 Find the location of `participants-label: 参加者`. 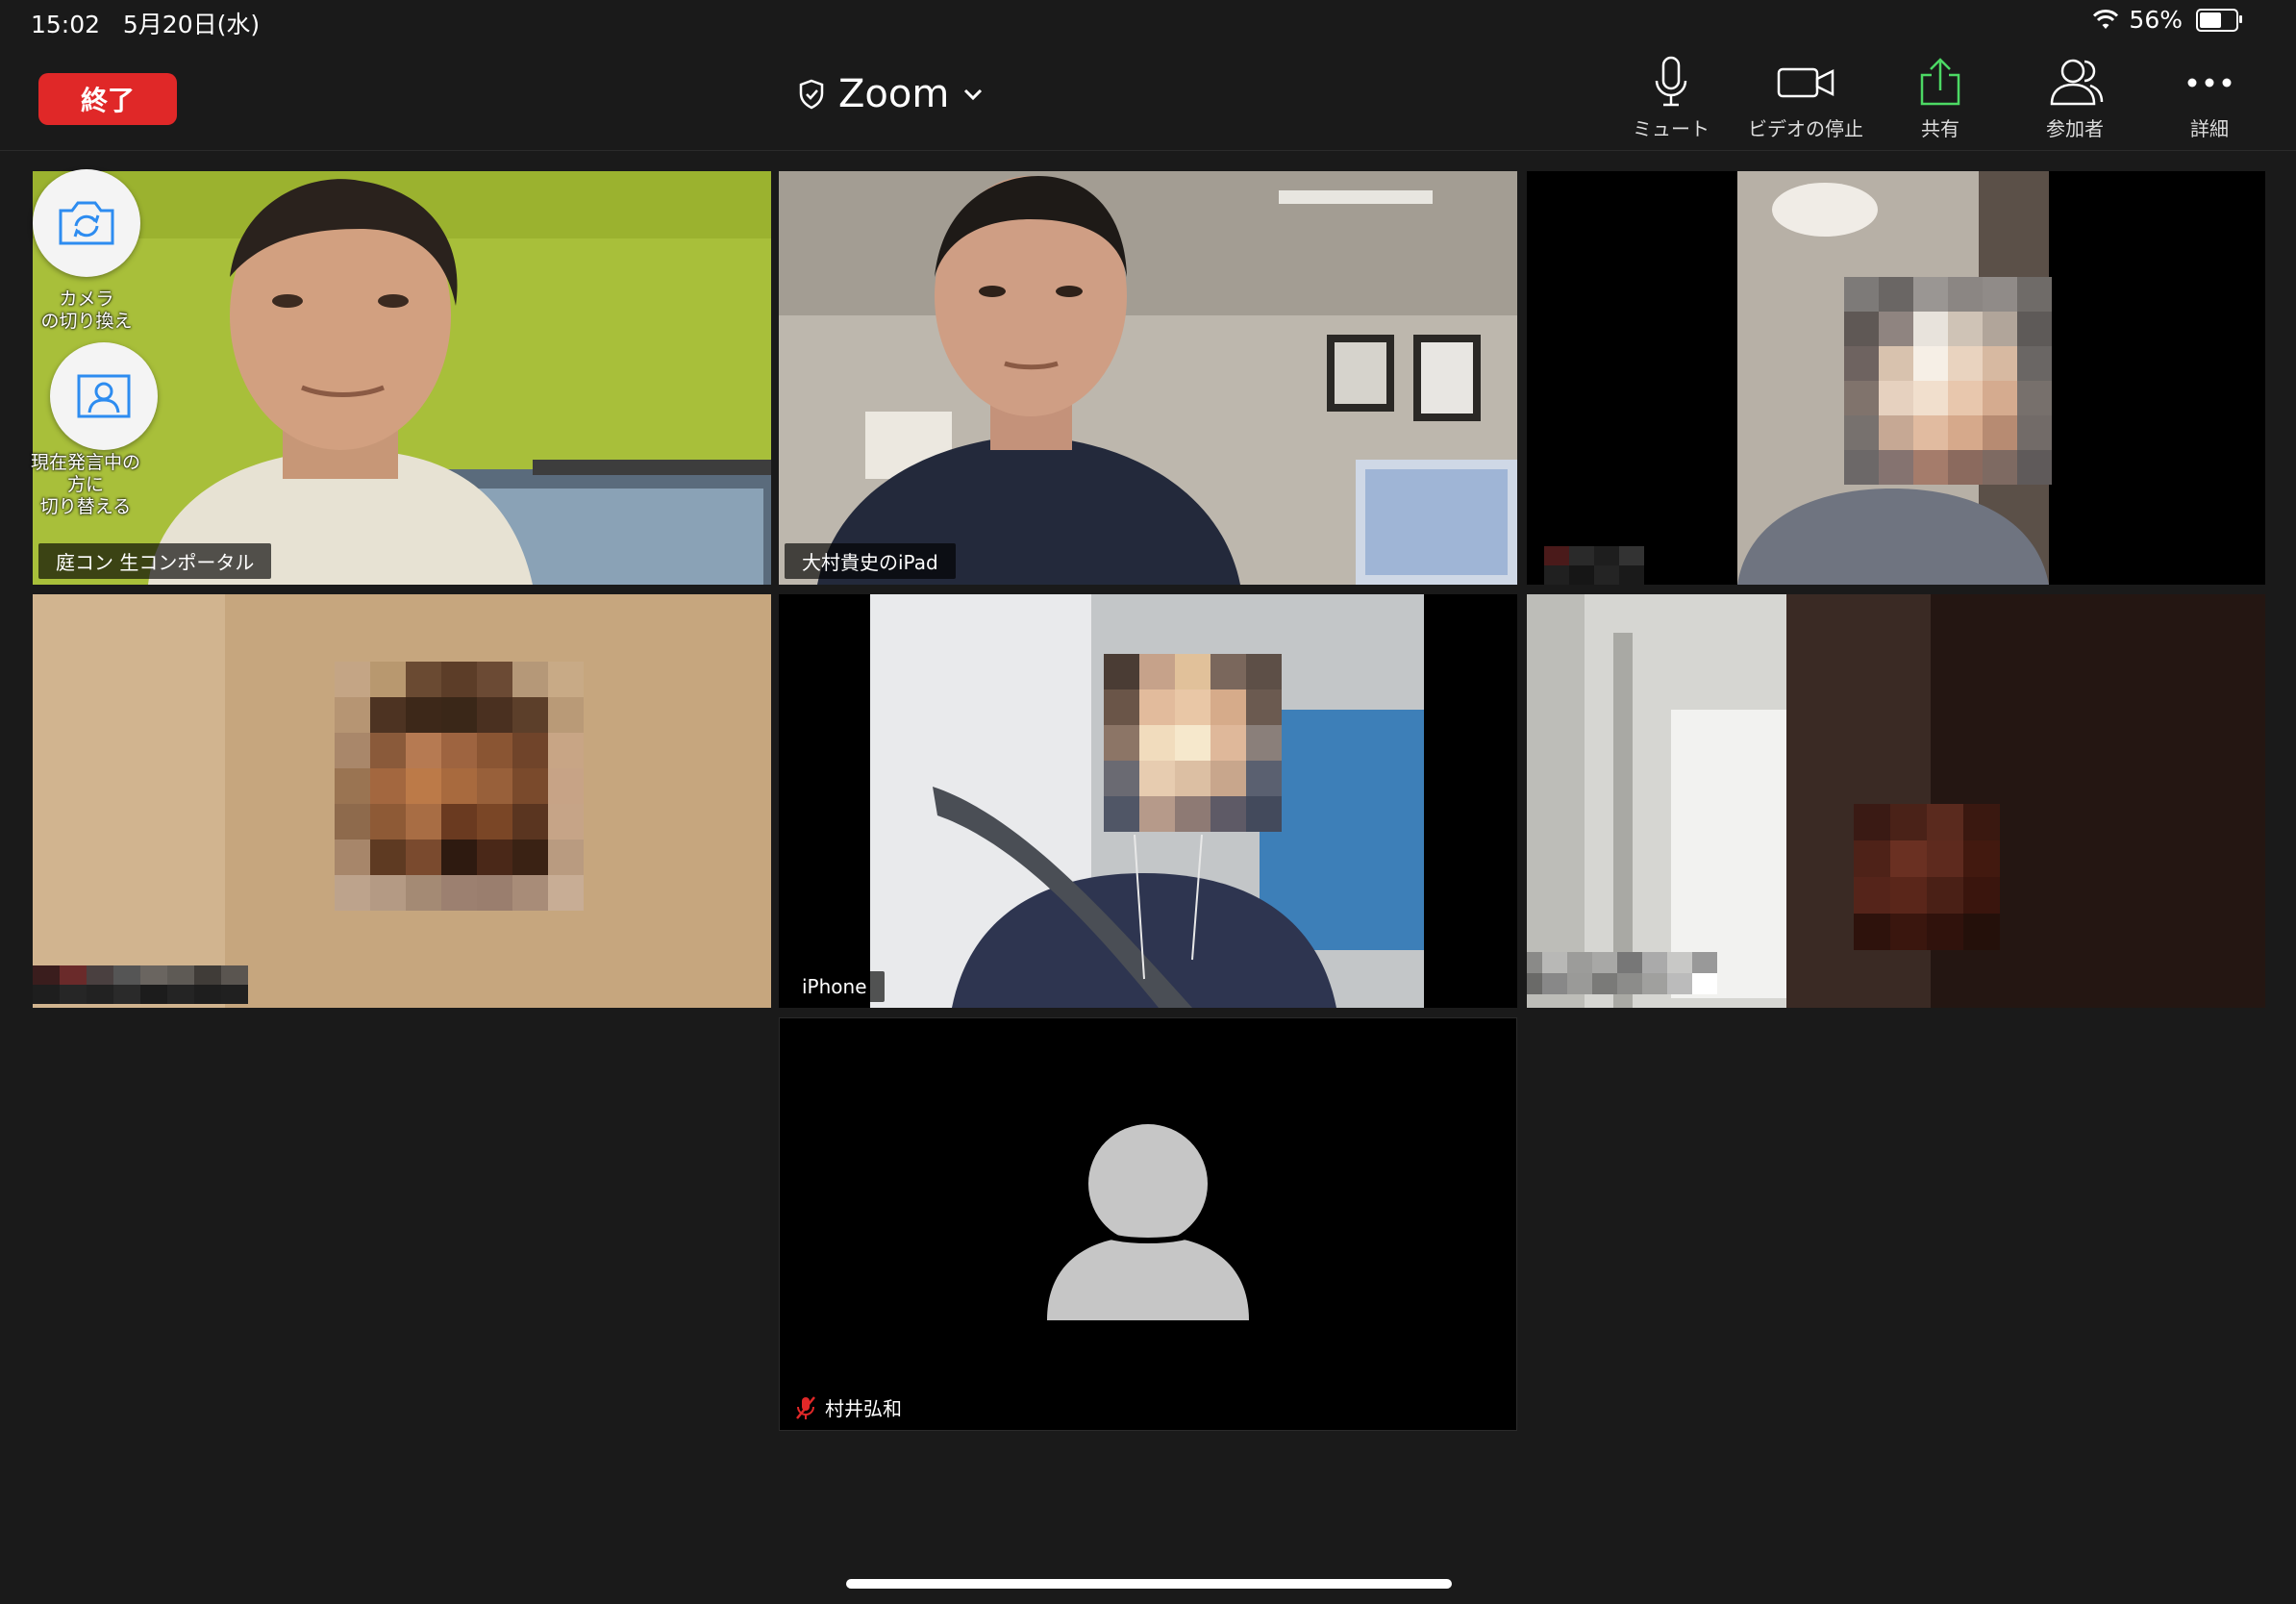

participants-label: 参加者 is located at coordinates (2075, 128).